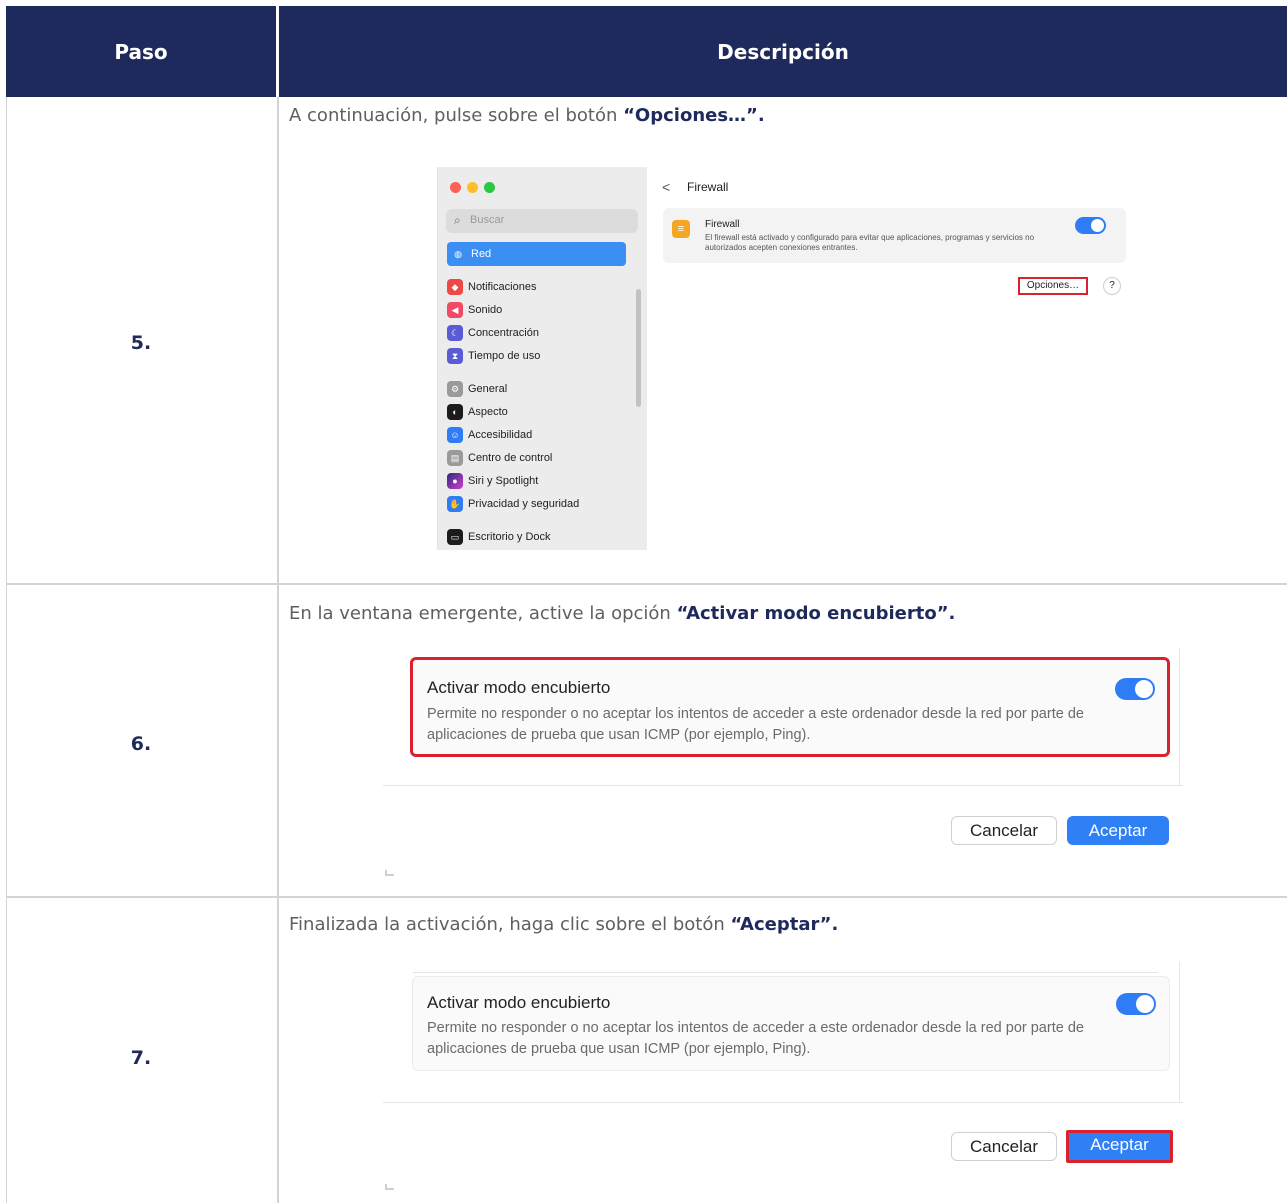  I want to click on sidebar-item-concentracion: ☾ Concentración, so click(537, 333).